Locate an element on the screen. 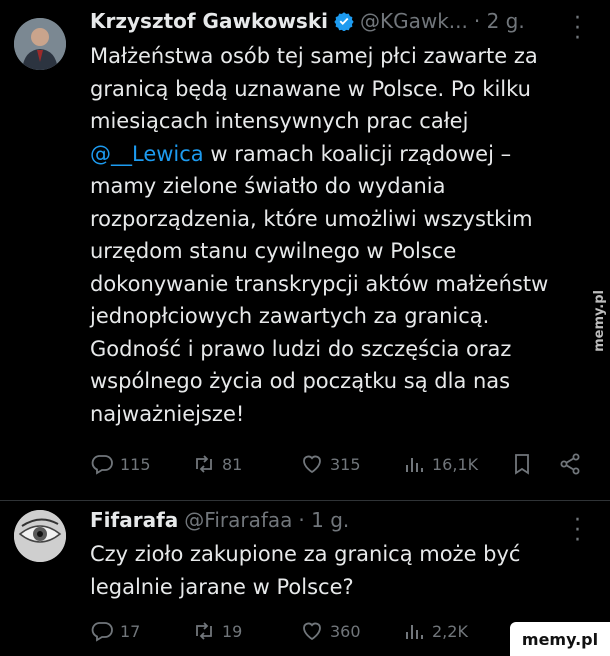 Image resolution: width=610 pixels, height=656 pixels. like-button: 315 is located at coordinates (330, 464).